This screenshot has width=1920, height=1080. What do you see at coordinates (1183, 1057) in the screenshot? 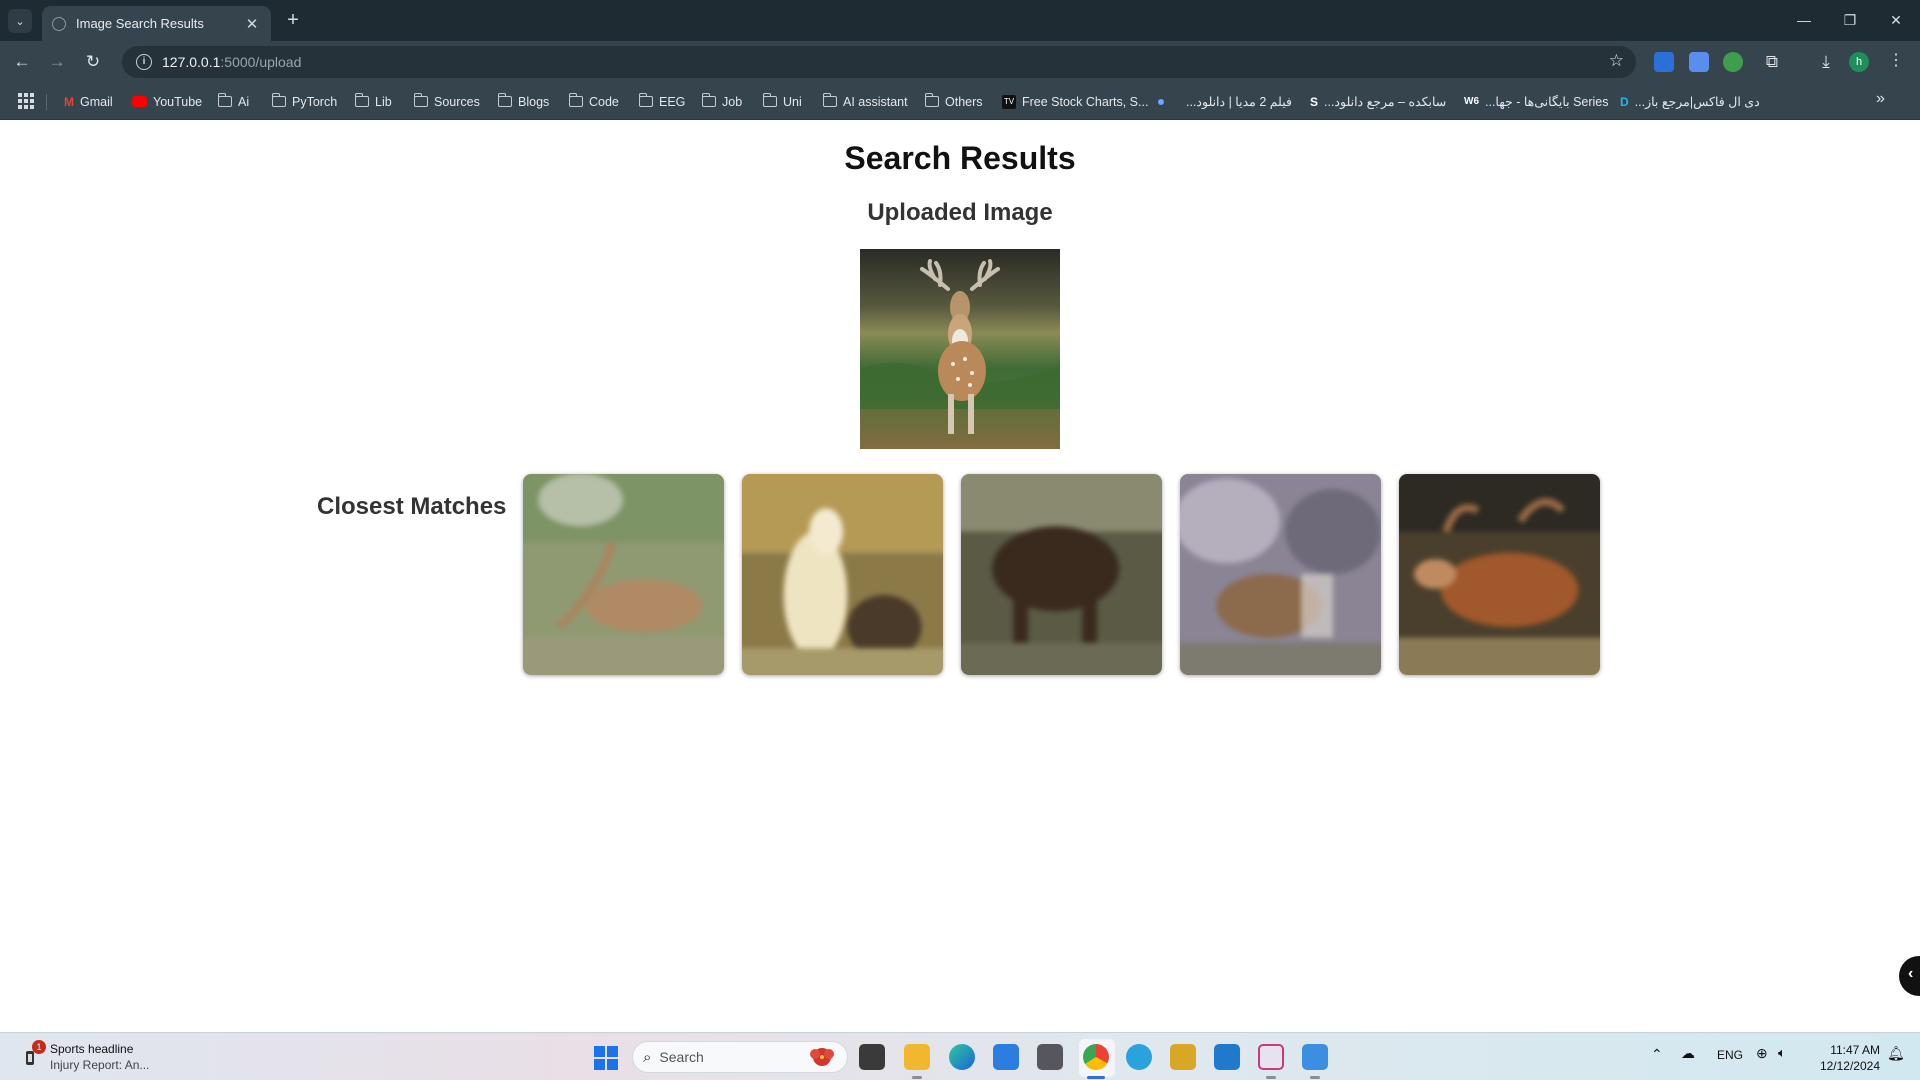
I see `app-grid-icon` at bounding box center [1183, 1057].